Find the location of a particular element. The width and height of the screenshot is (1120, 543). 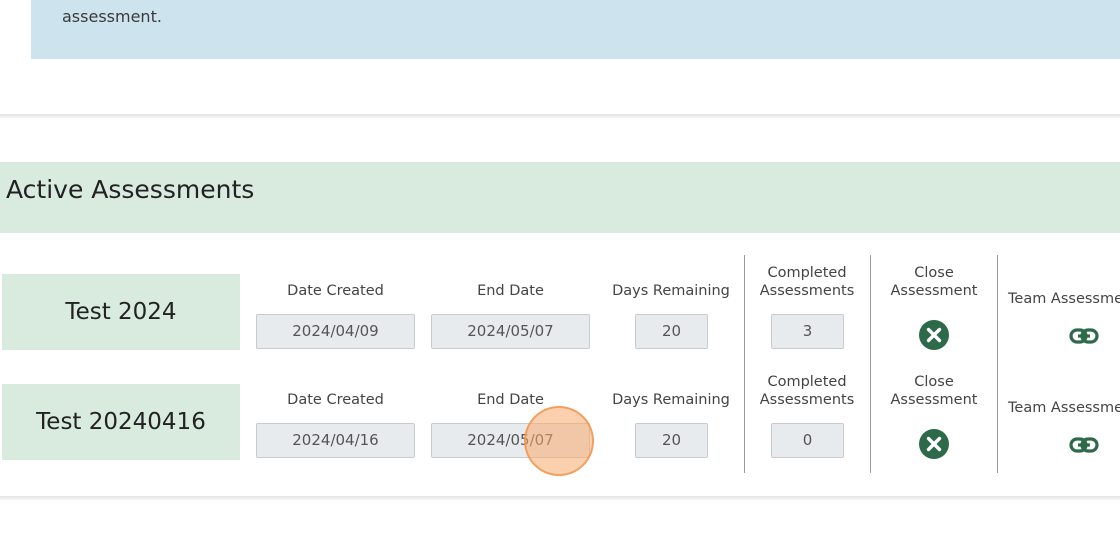

assessment-name: Test 2024 is located at coordinates (121, 312).